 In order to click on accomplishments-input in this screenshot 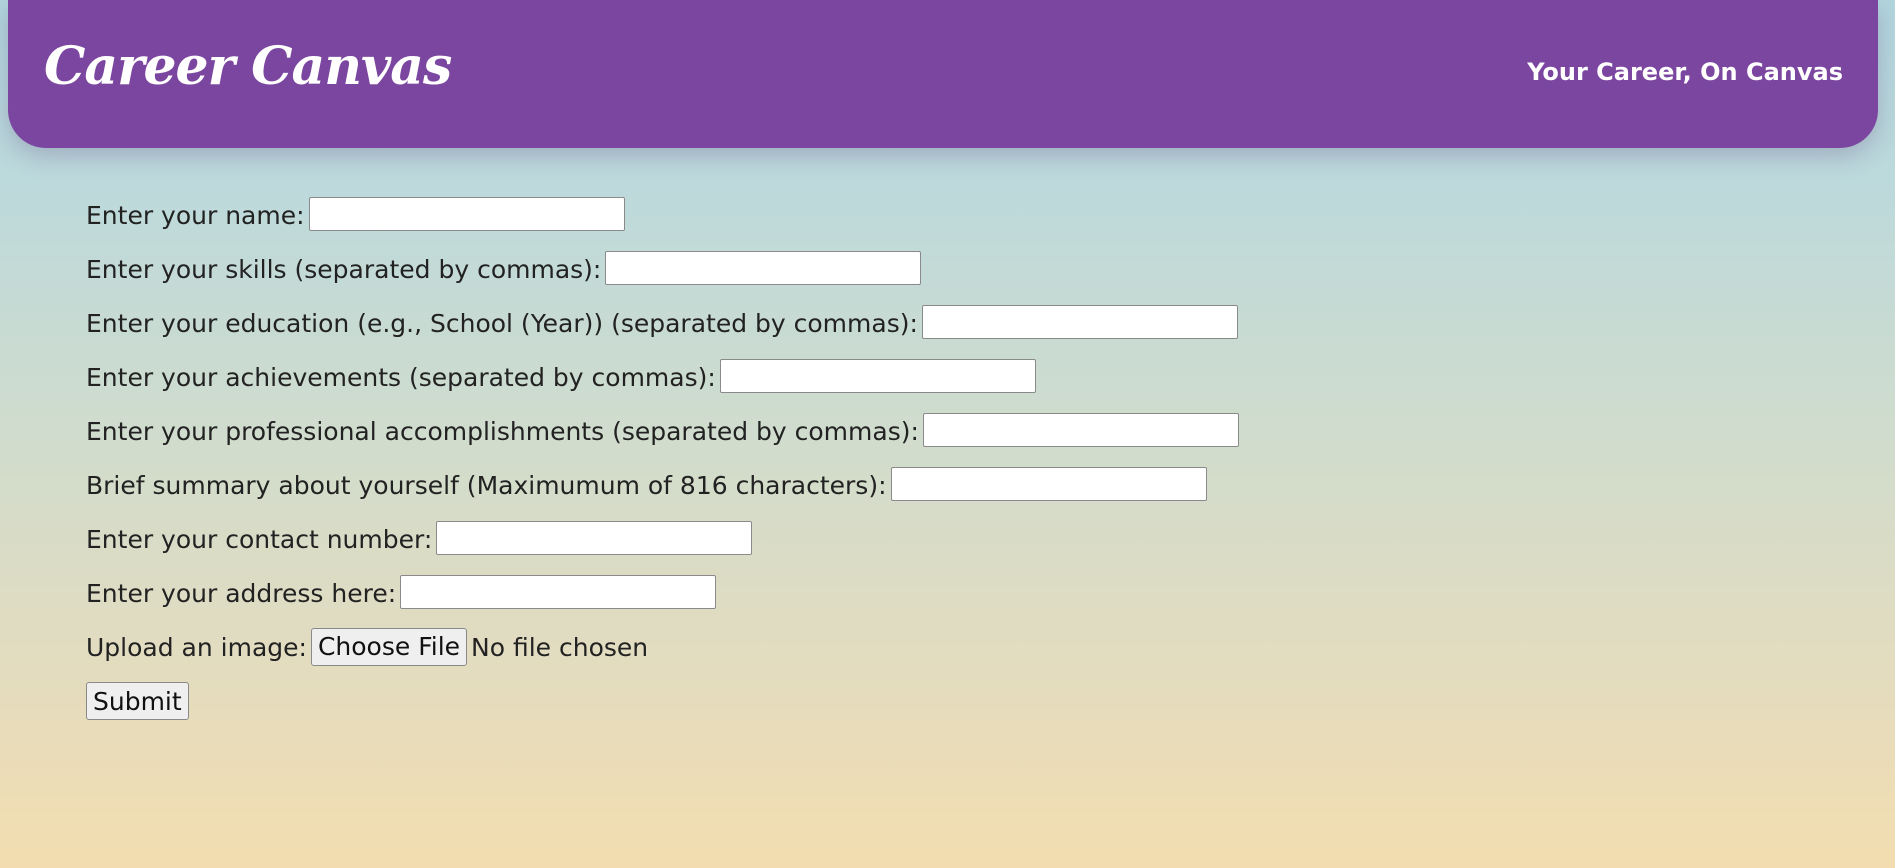, I will do `click(1080, 430)`.